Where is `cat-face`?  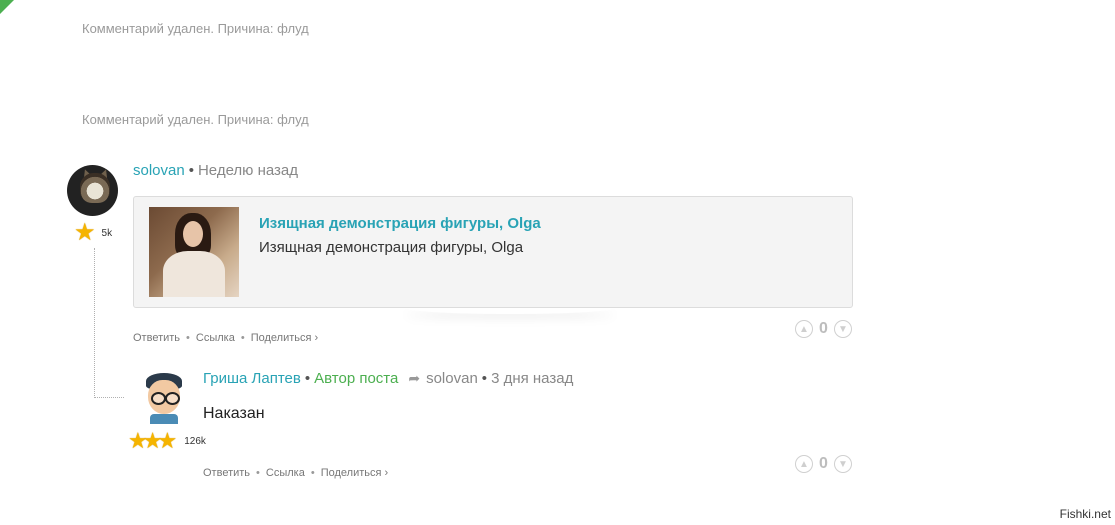 cat-face is located at coordinates (95, 188).